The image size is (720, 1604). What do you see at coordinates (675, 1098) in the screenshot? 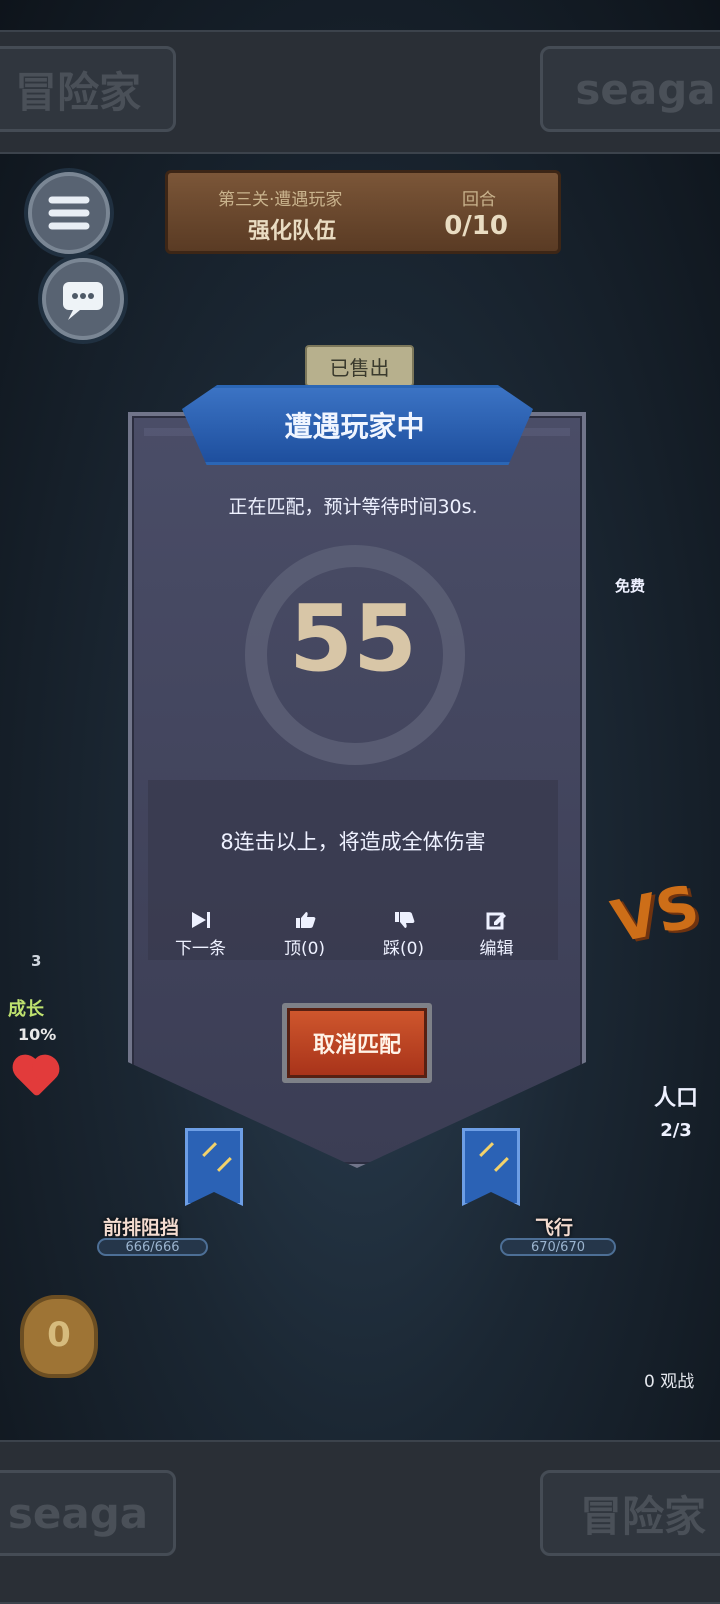
I see `people-label: 人口` at bounding box center [675, 1098].